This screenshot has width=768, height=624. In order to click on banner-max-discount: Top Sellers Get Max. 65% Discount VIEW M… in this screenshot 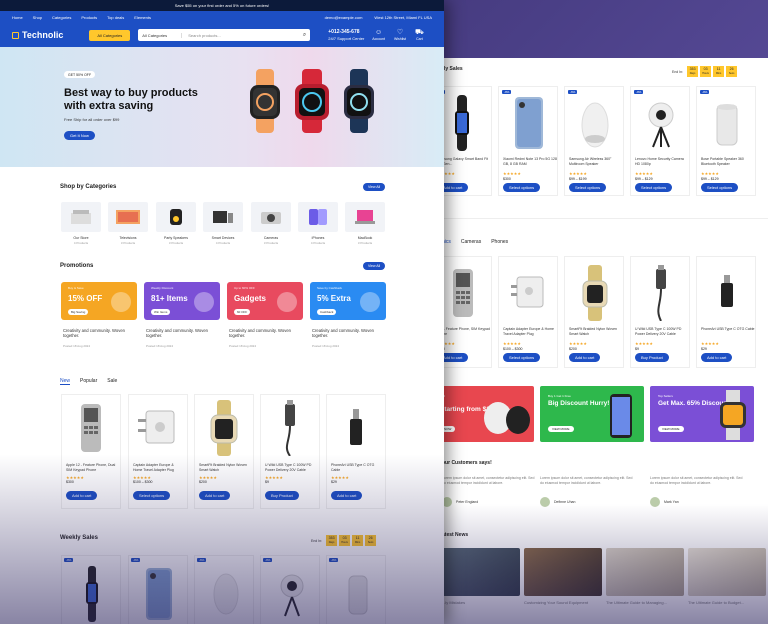, I will do `click(702, 414)`.